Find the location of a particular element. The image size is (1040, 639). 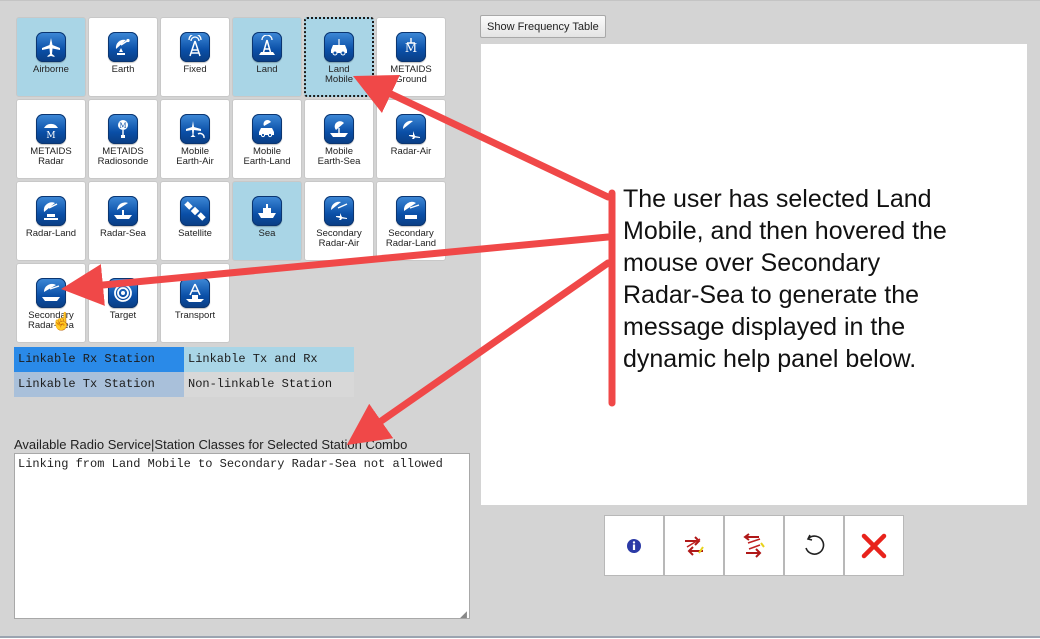

legend-linkable-tx-rx: Linkable Tx and Rx is located at coordinates (269, 359).